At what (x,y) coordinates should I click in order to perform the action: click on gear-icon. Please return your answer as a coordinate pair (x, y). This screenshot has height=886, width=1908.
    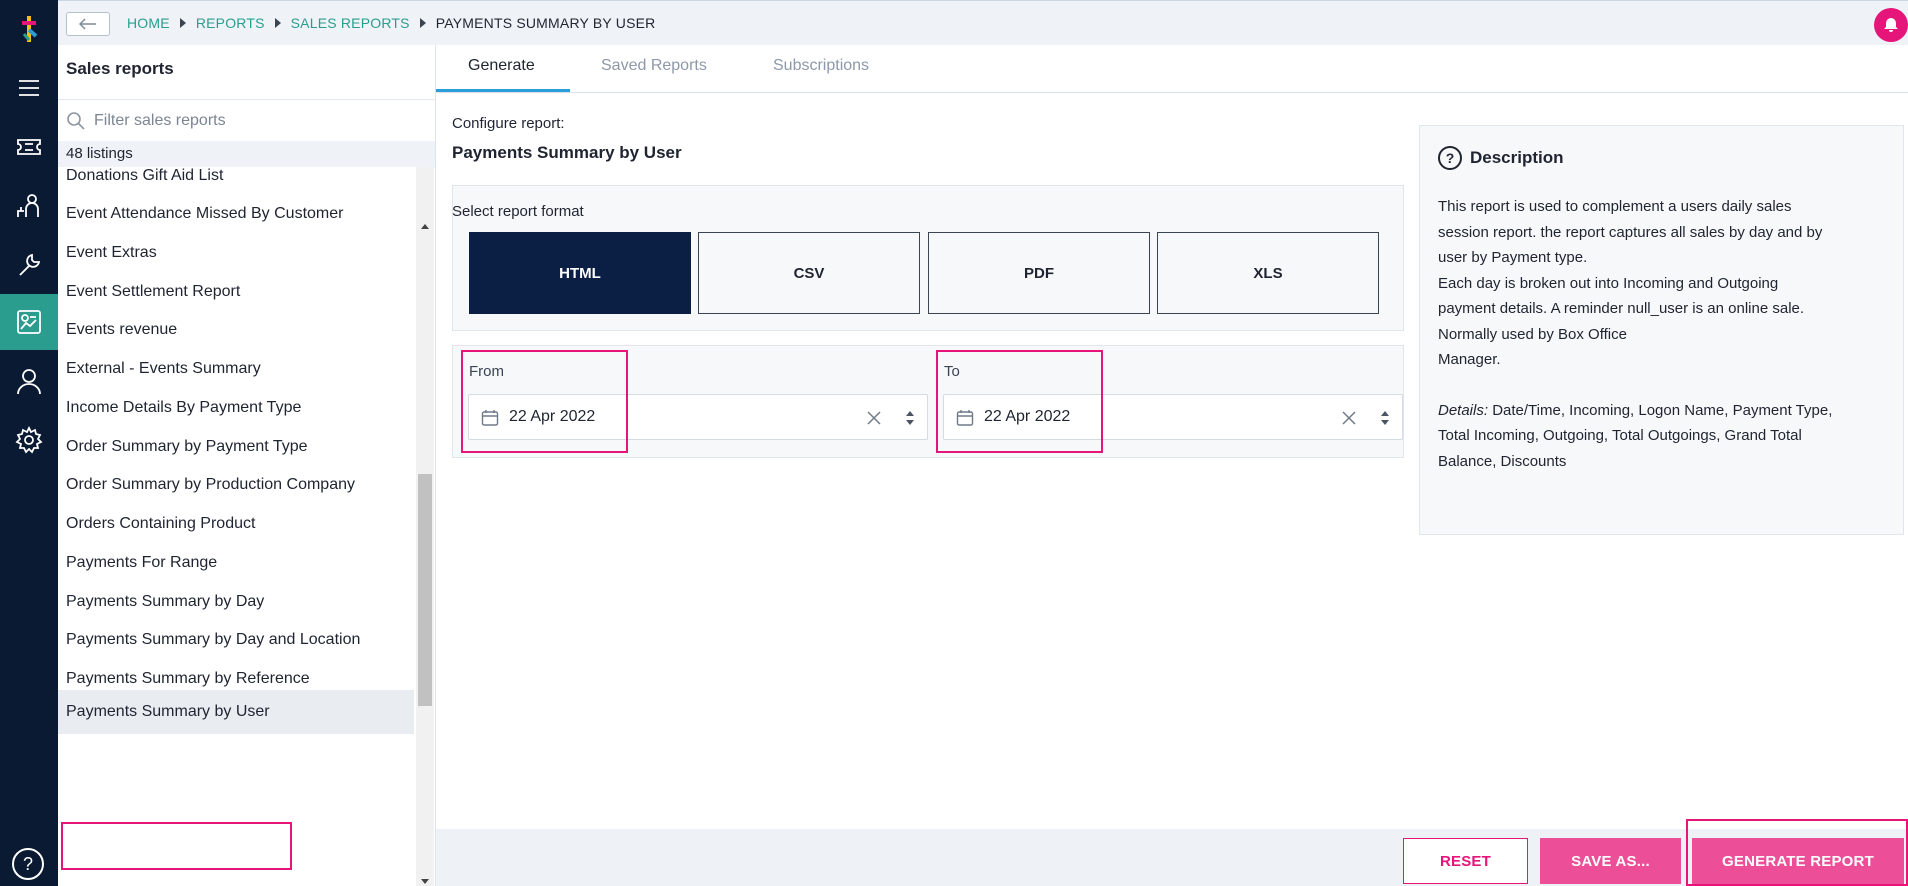
    Looking at the image, I should click on (29, 440).